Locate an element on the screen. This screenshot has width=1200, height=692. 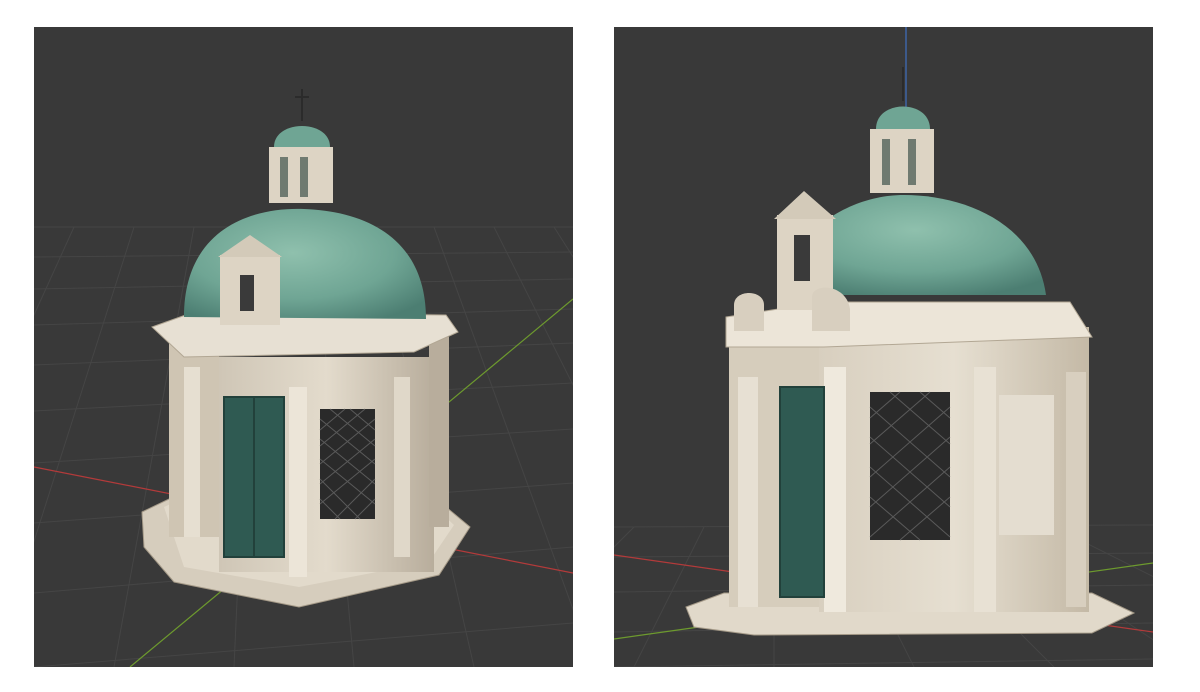
blank-panel is located at coordinates (1026, 465).